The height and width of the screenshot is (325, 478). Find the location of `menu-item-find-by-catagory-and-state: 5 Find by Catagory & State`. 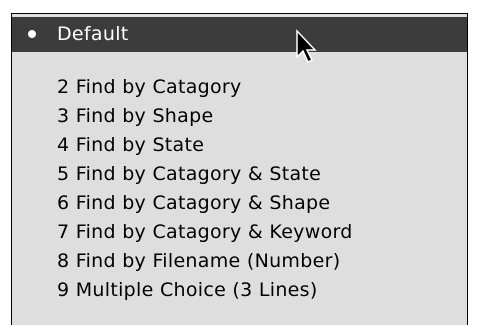

menu-item-find-by-catagory-and-state: 5 Find by Catagory & State is located at coordinates (239, 174).